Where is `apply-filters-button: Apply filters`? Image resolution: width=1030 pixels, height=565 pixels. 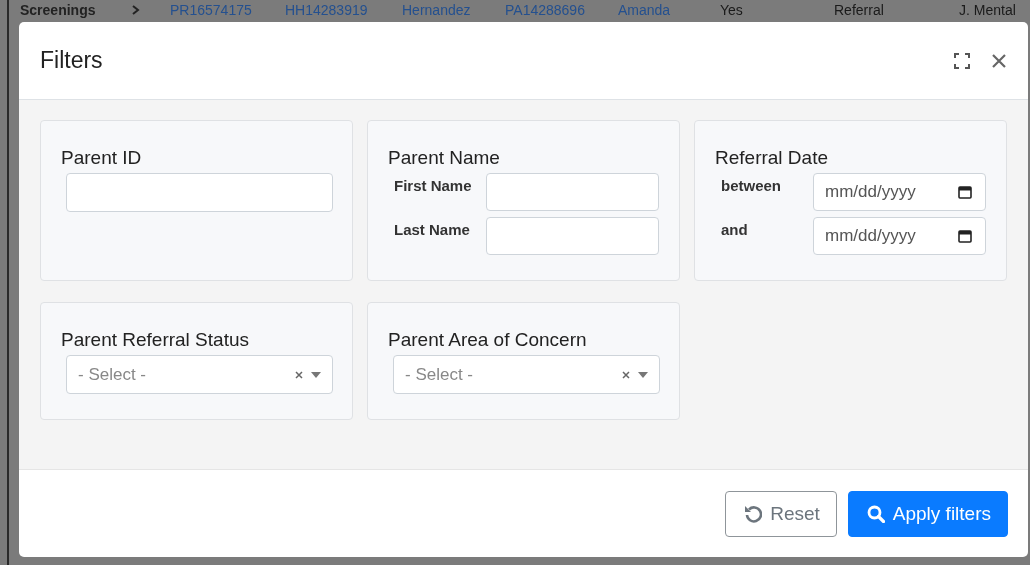
apply-filters-button: Apply filters is located at coordinates (927, 513).